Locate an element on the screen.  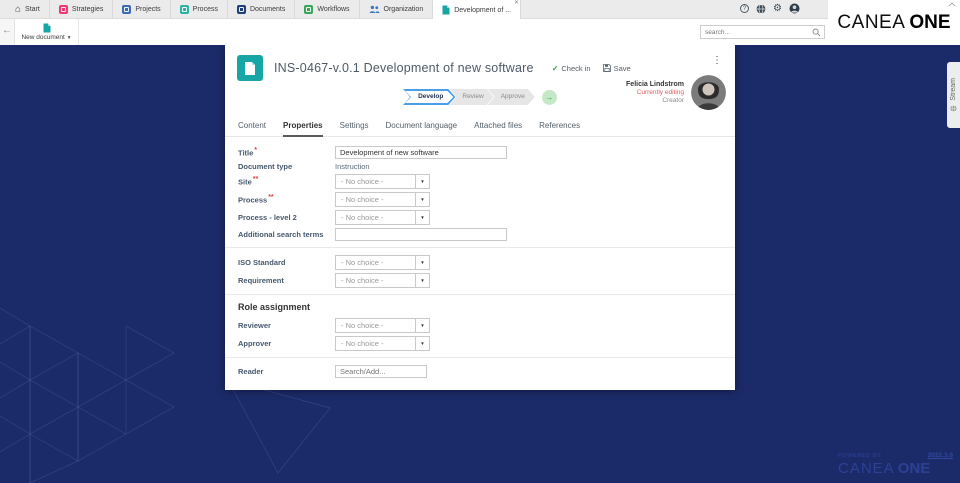
tab-settings: Settings is located at coordinates (354, 128).